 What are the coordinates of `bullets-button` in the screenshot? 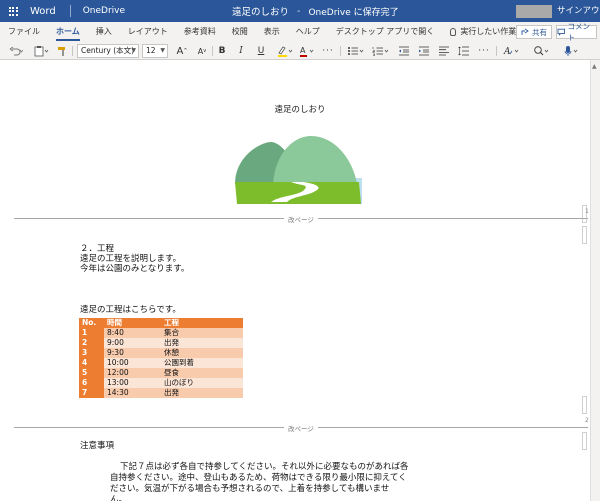 It's located at (356, 51).